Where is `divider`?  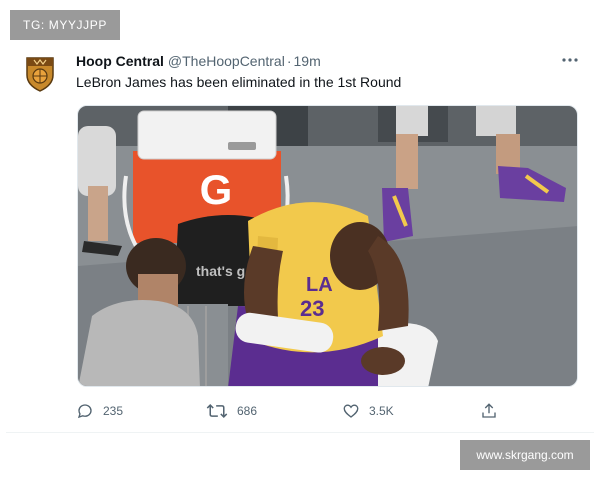
divider is located at coordinates (300, 432).